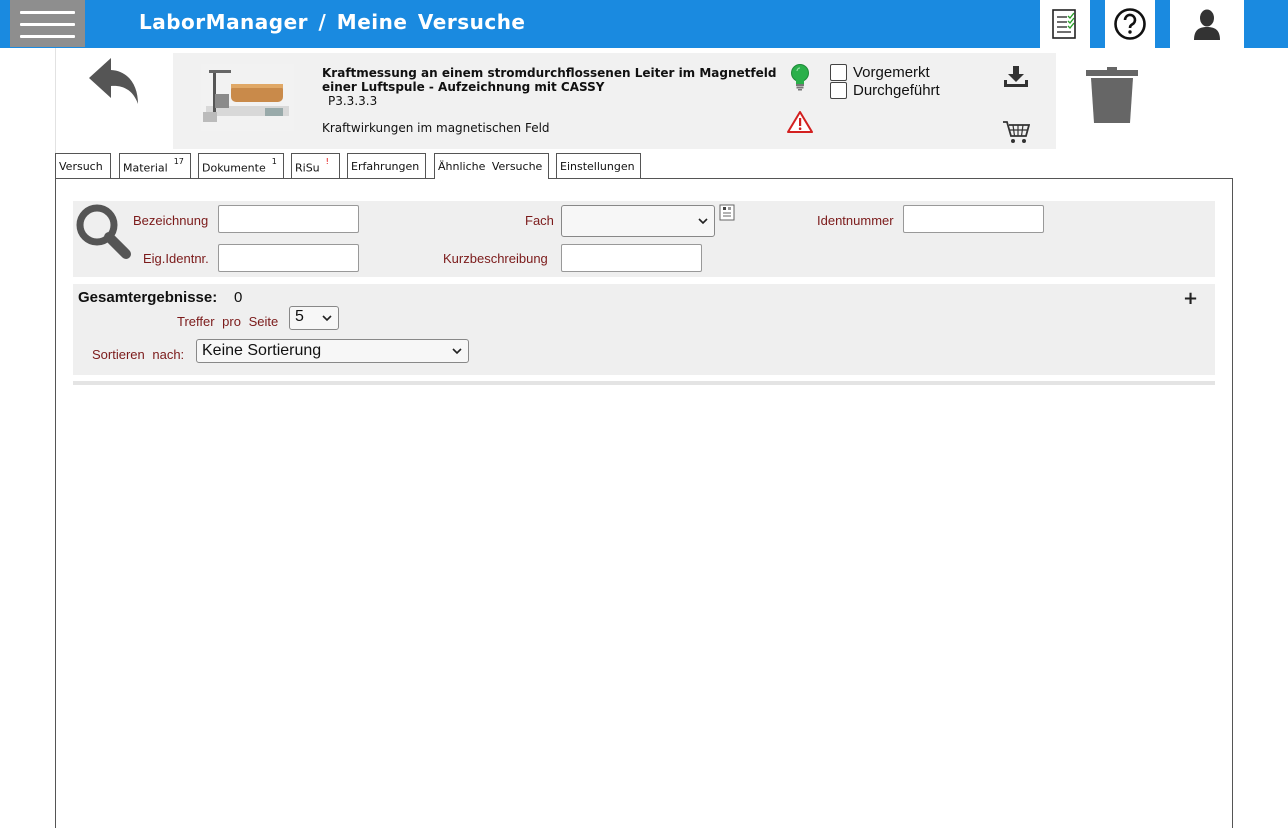 Image resolution: width=1288 pixels, height=828 pixels. I want to click on tab-dokumente: Dokumente 1, so click(241, 165).